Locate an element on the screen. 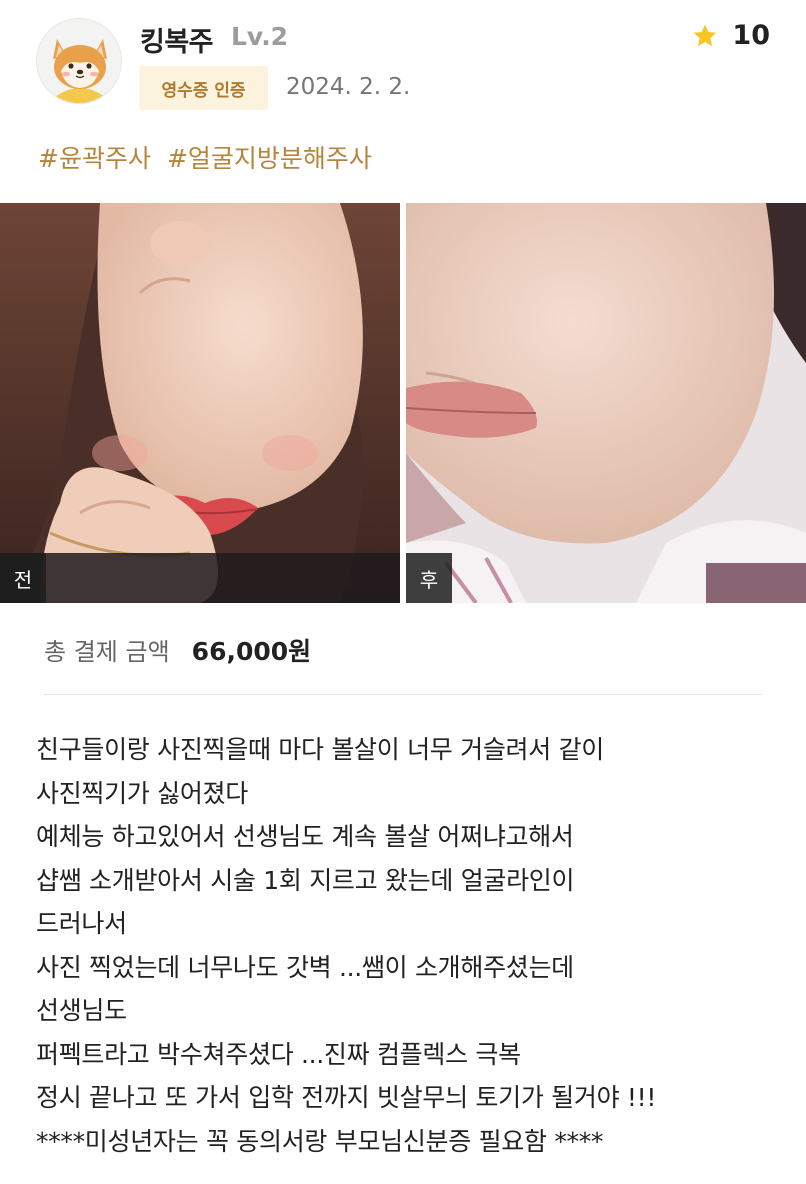 The image size is (806, 1184). review-body-line: 친구들이랑 사진찍을때 마다 볼살이 너무 거슬려서 같이 is located at coordinates (320, 749).